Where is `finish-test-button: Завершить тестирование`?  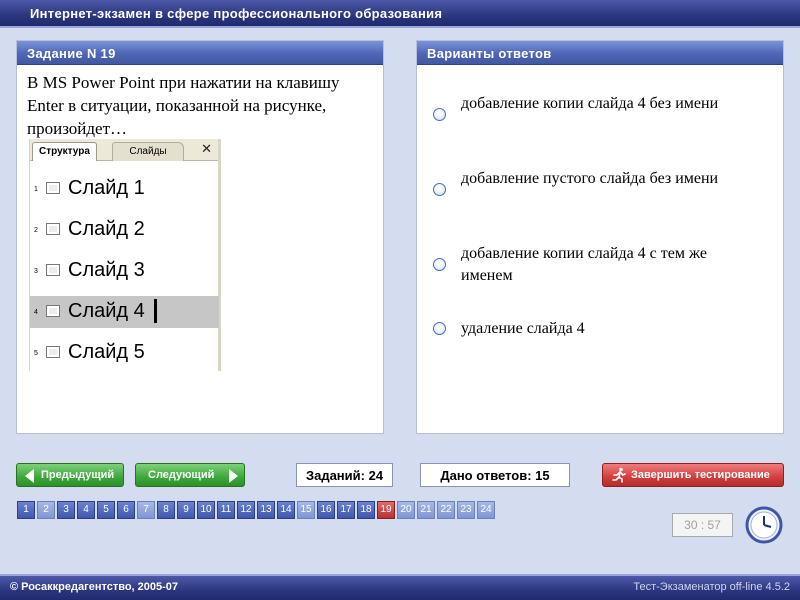 finish-test-button: Завершить тестирование is located at coordinates (693, 475).